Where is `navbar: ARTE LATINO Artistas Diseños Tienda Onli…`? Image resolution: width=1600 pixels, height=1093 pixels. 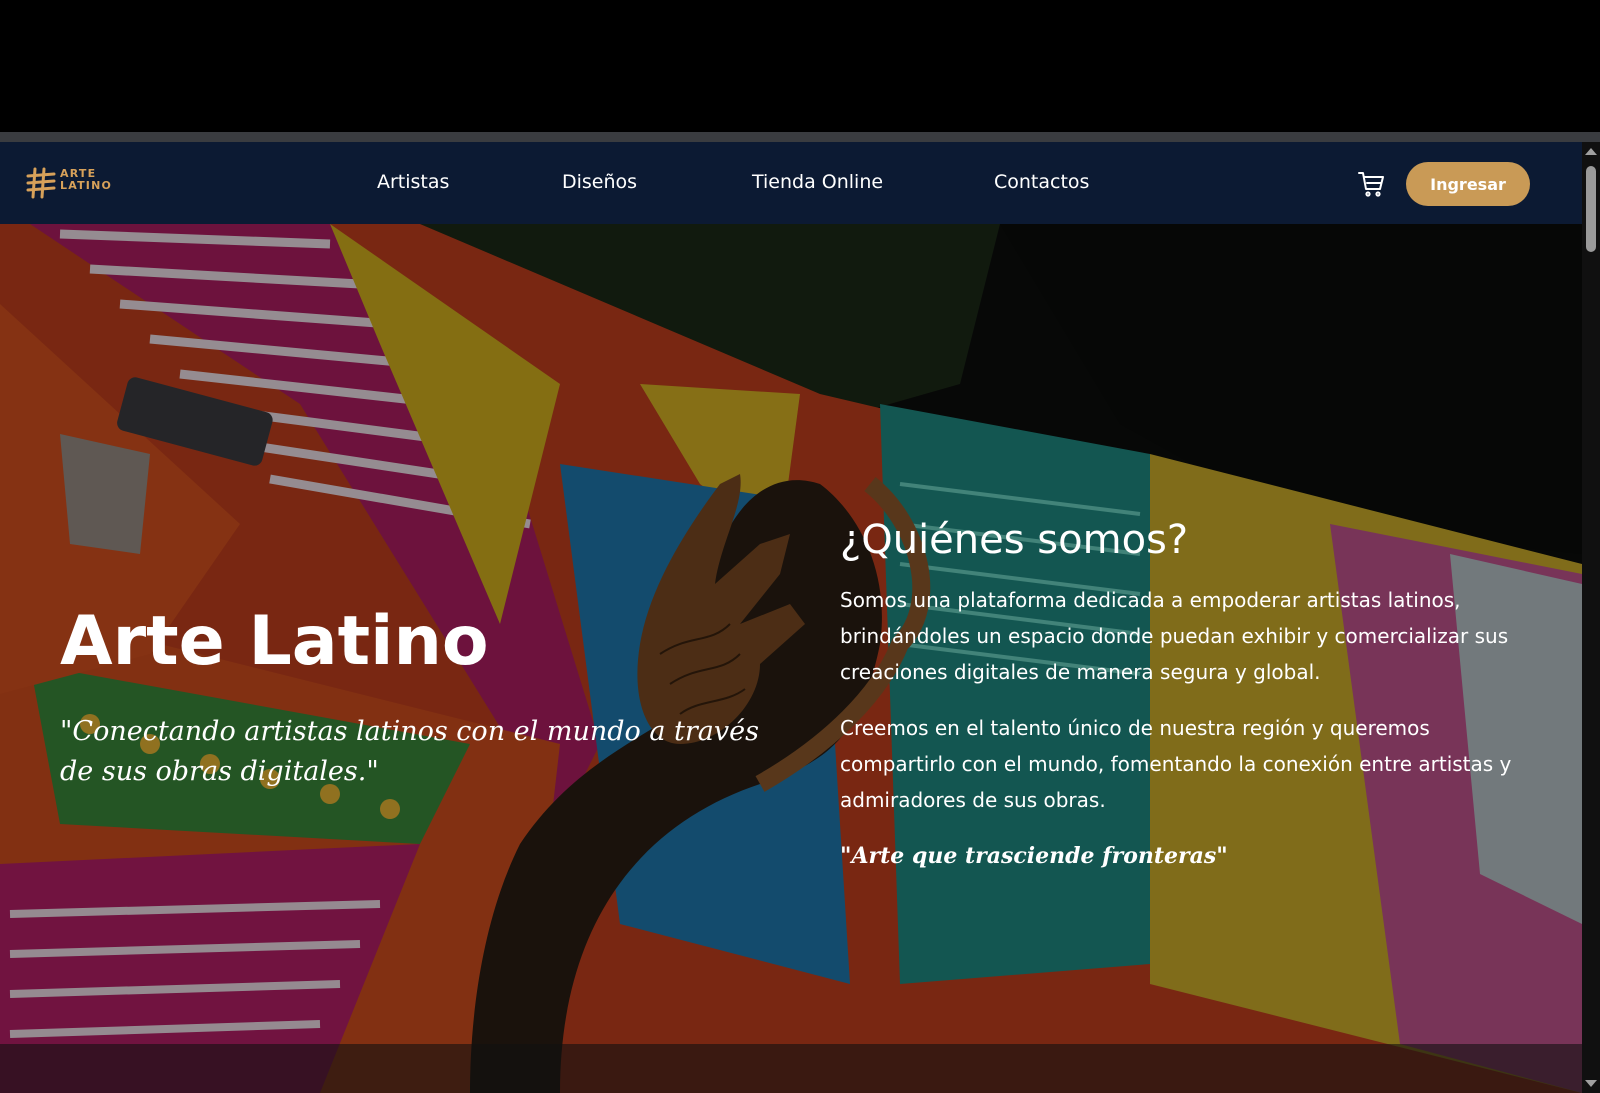 navbar: ARTE LATINO Artistas Diseños Tienda Onli… is located at coordinates (791, 183).